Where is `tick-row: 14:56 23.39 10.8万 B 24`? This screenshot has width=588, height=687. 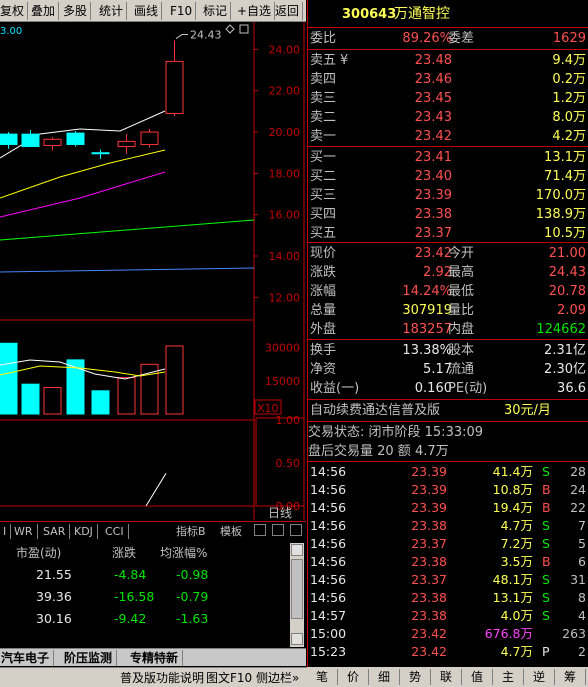 tick-row: 14:56 23.39 10.8万 B 24 is located at coordinates (448, 490).